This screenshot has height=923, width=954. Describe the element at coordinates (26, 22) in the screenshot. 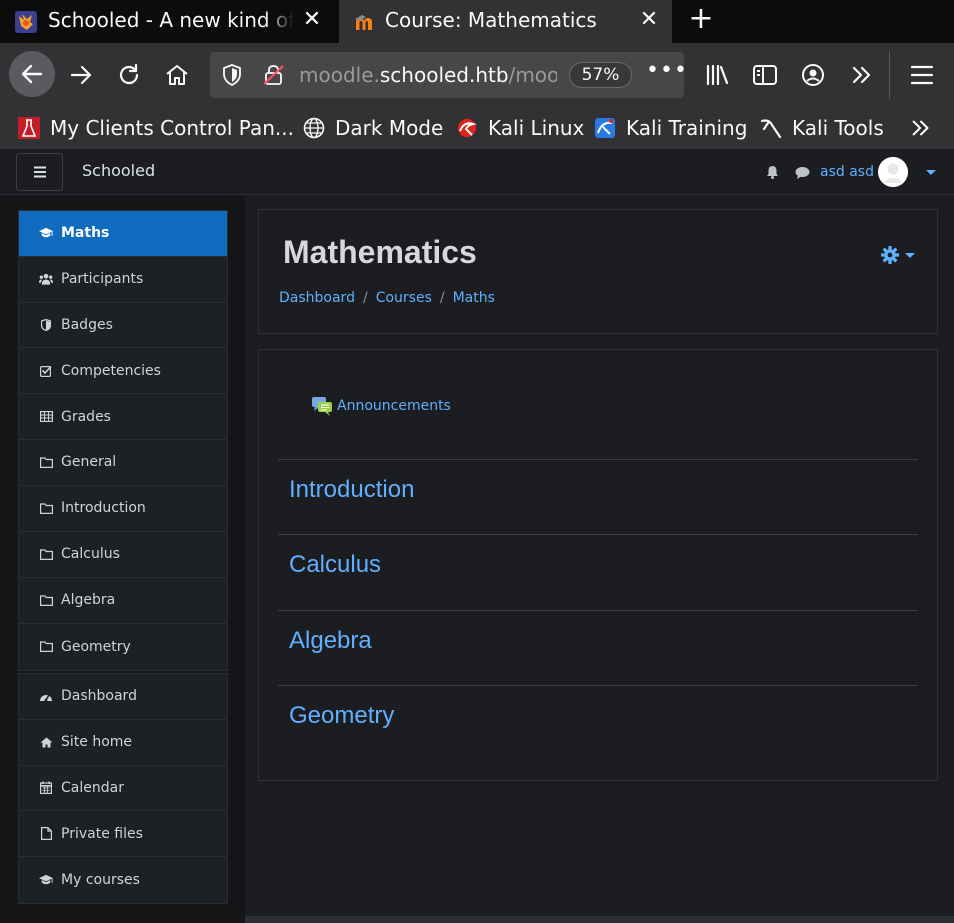

I see `firefox-favicon-icon` at that location.